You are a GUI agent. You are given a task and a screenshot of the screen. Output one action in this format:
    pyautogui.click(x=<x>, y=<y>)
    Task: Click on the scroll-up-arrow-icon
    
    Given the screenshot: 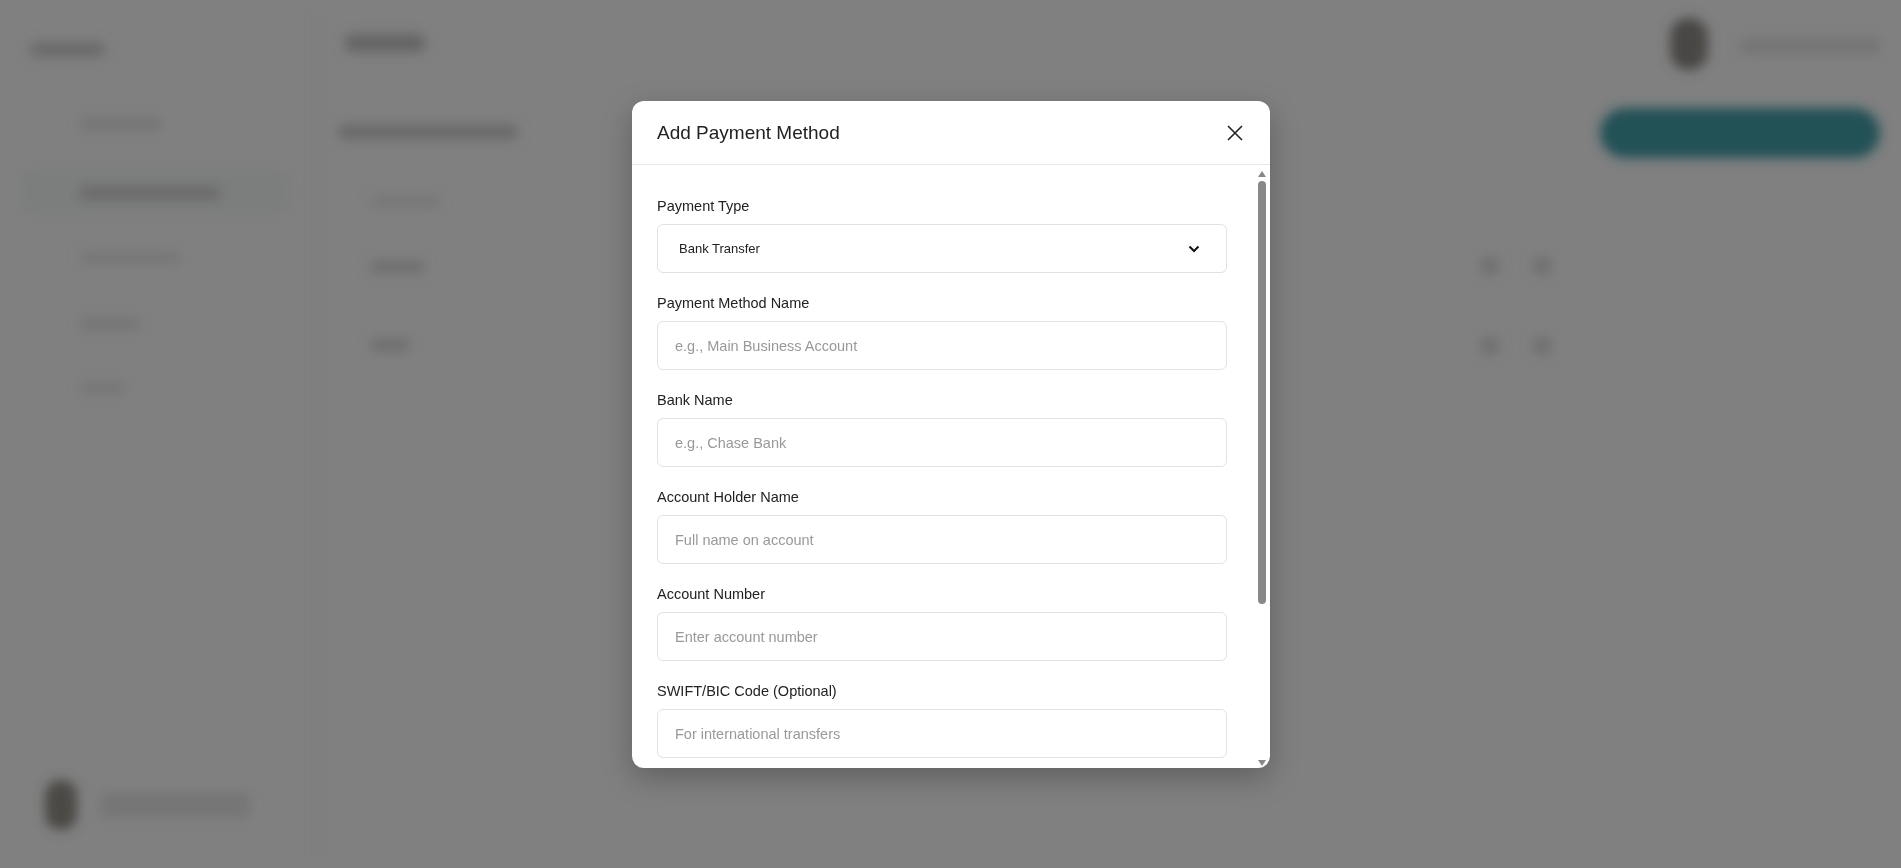 What is the action you would take?
    pyautogui.click(x=1262, y=174)
    